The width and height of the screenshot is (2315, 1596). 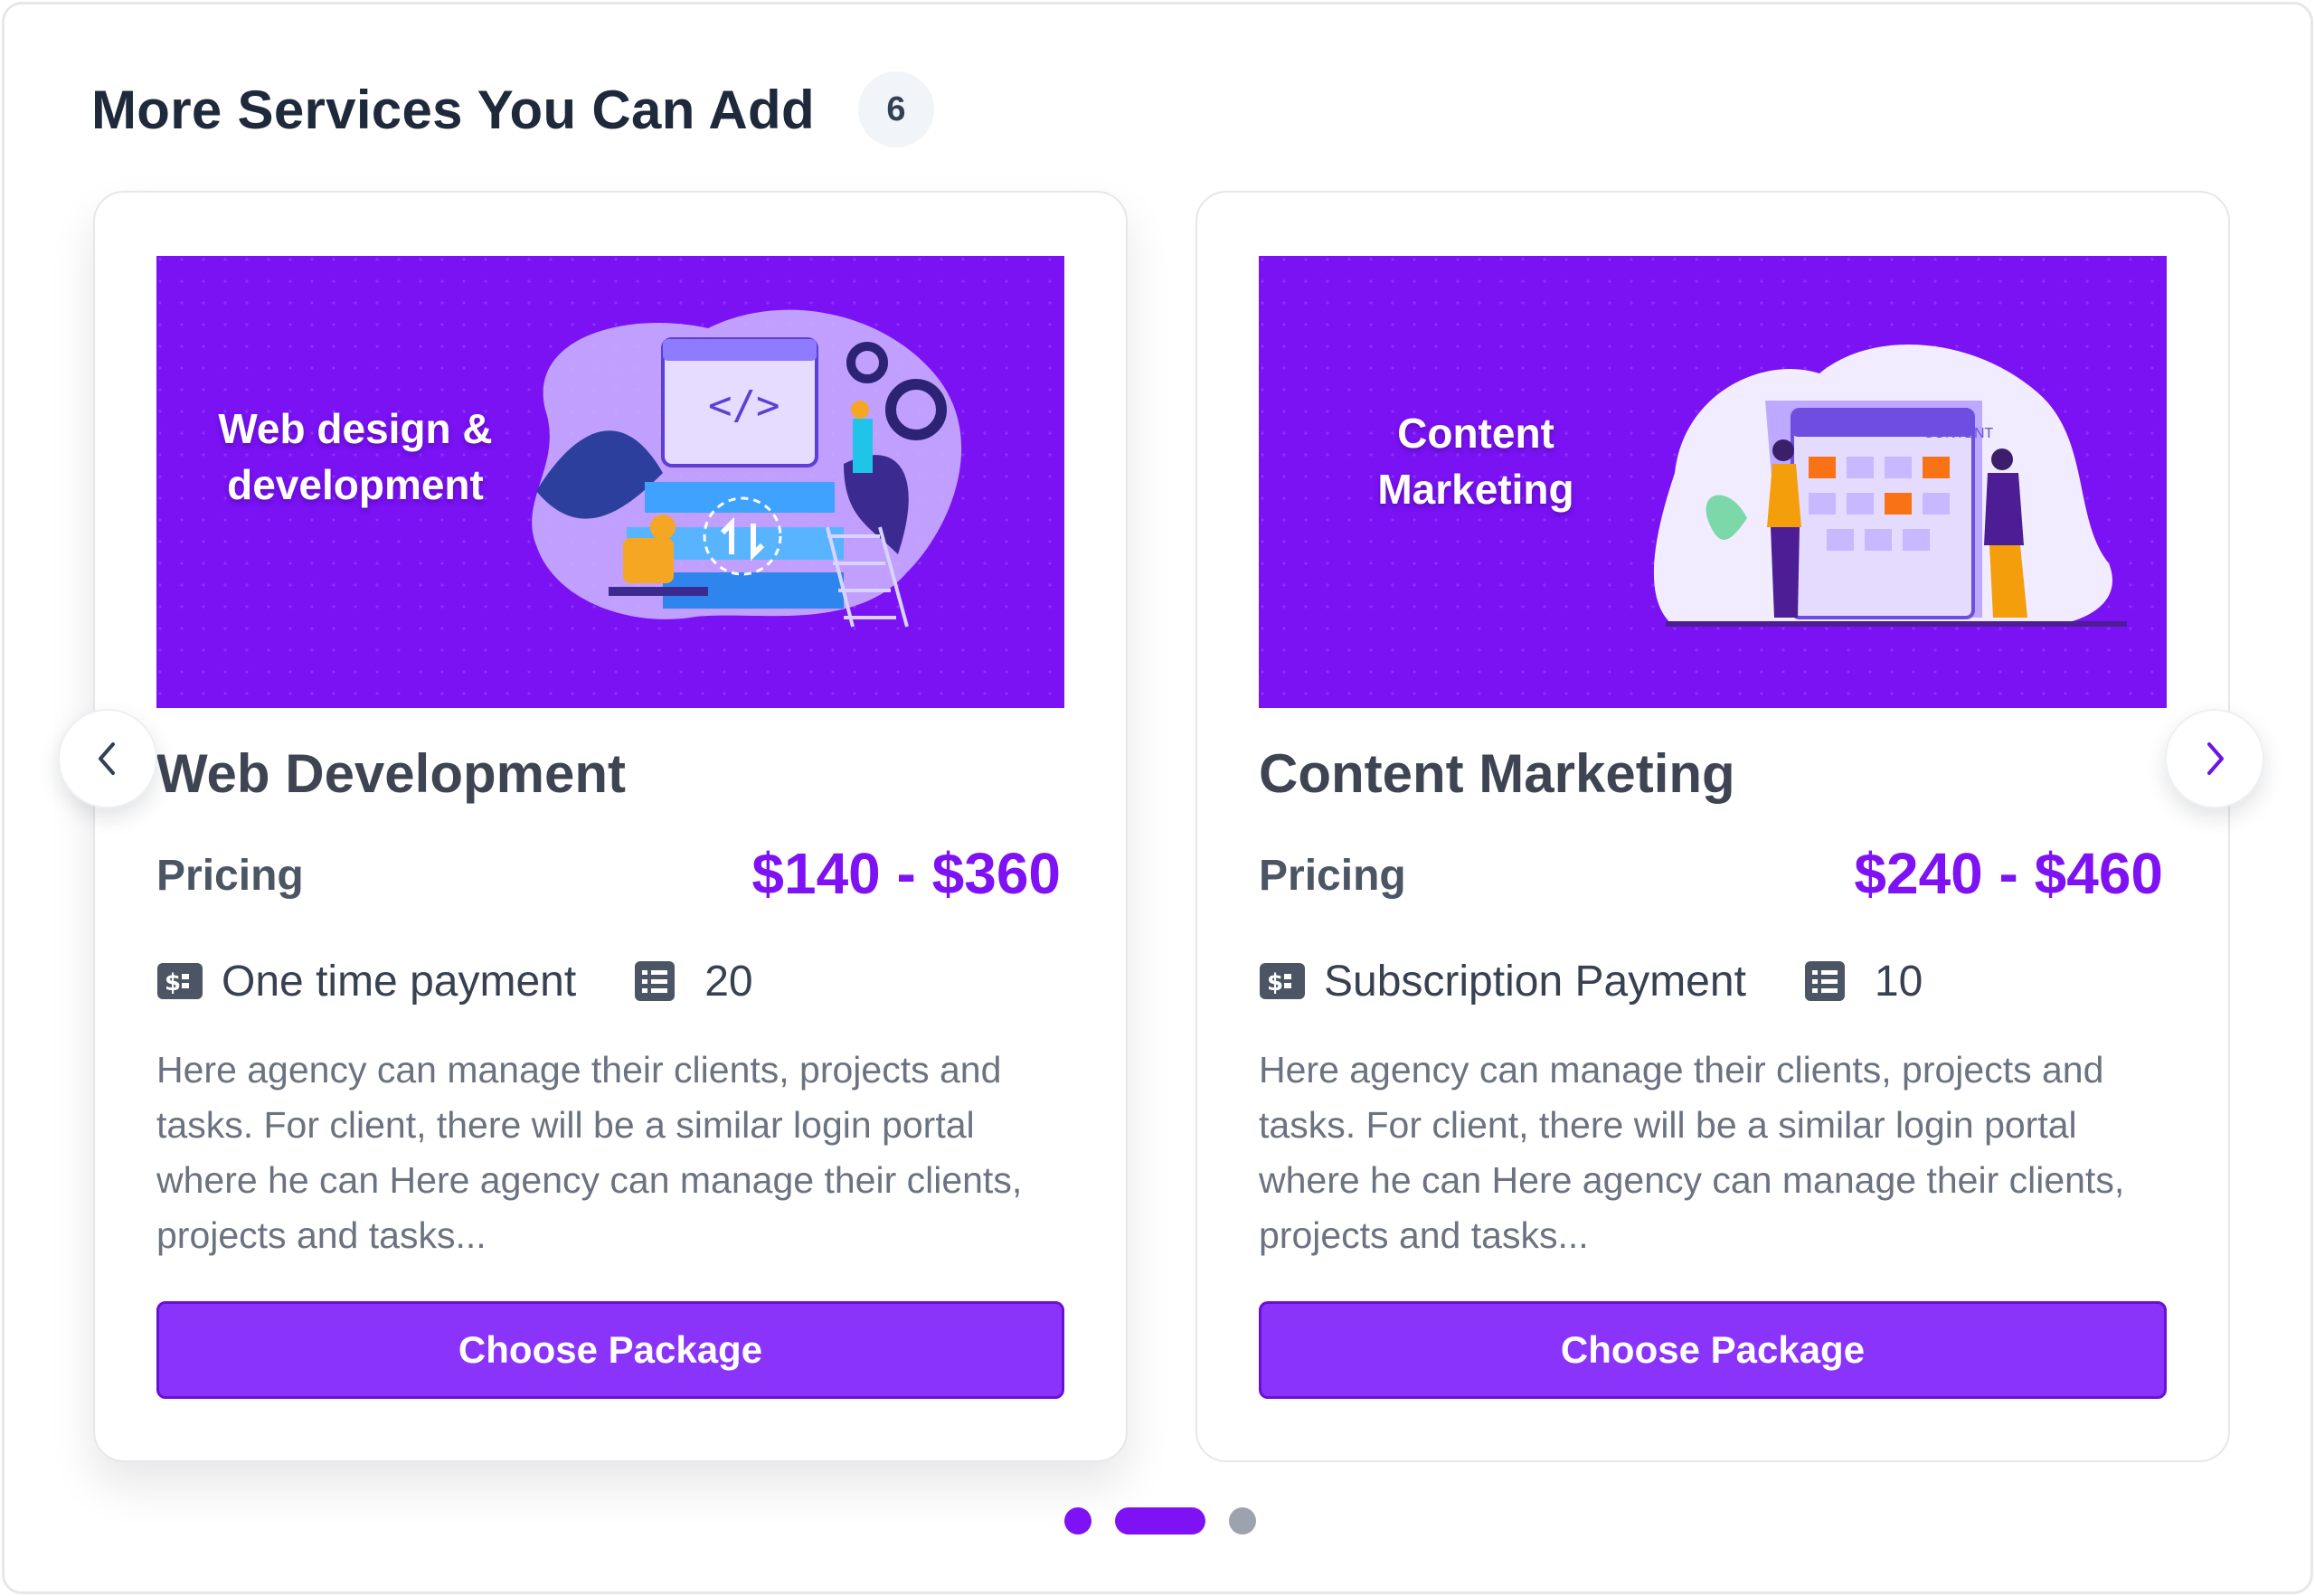 I want to click on chevron-left-icon, so click(x=107, y=759).